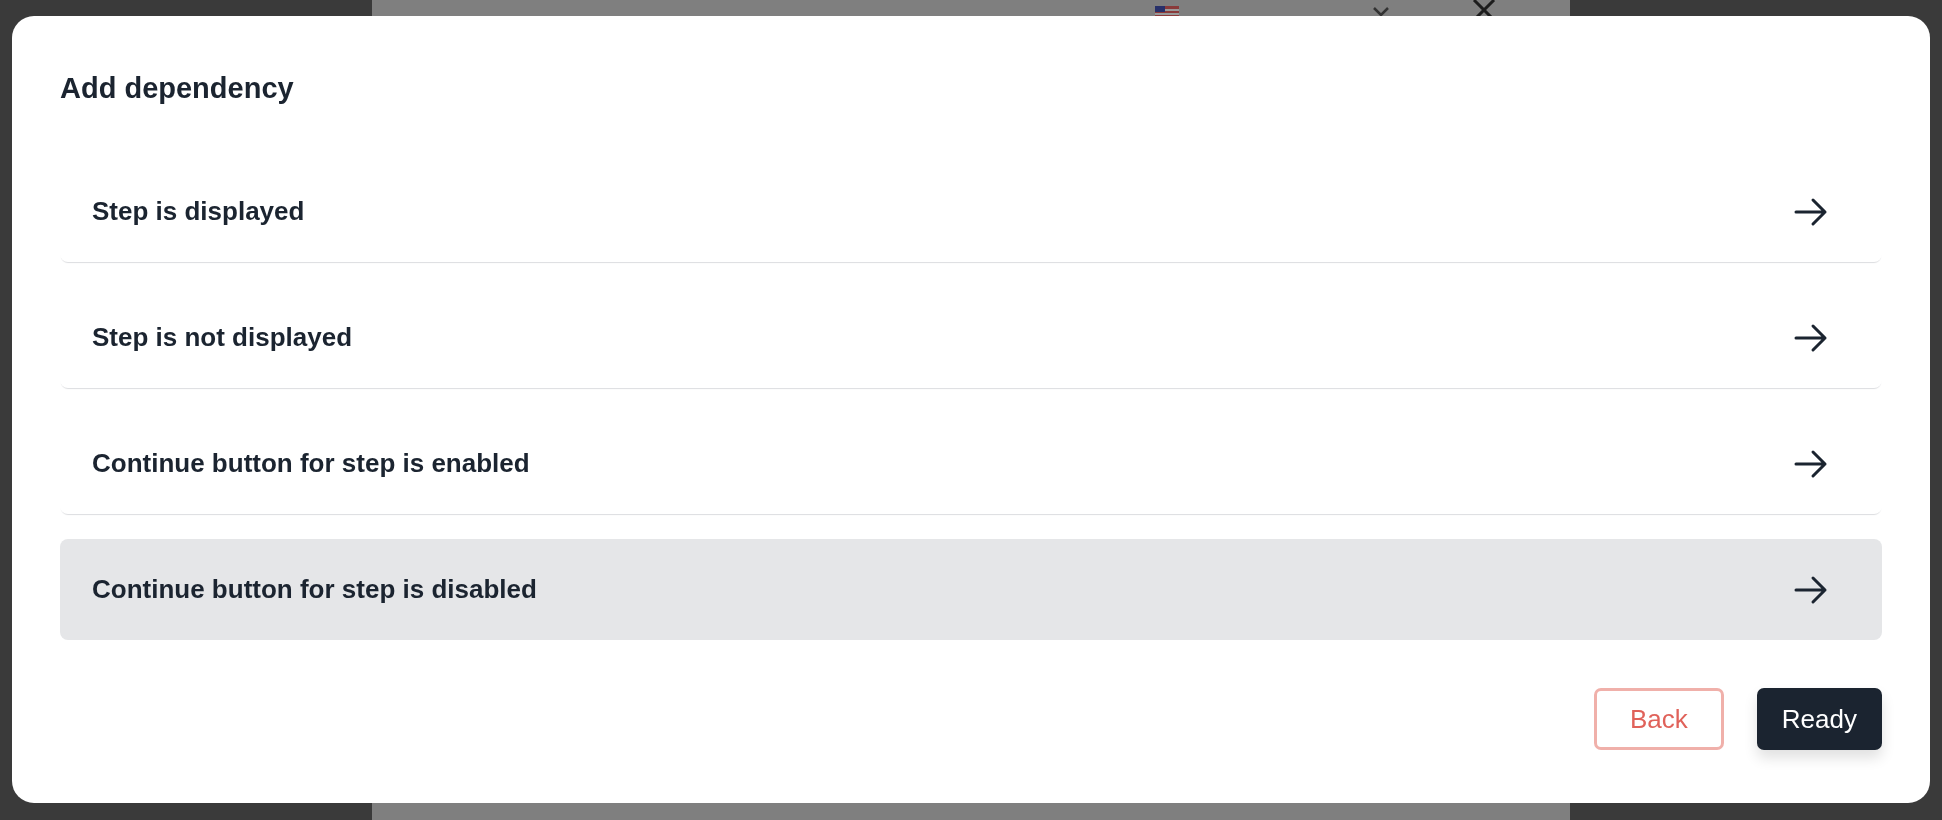 Image resolution: width=1942 pixels, height=820 pixels. I want to click on dependency-option: Continue button for step is enabled, so click(971, 463).